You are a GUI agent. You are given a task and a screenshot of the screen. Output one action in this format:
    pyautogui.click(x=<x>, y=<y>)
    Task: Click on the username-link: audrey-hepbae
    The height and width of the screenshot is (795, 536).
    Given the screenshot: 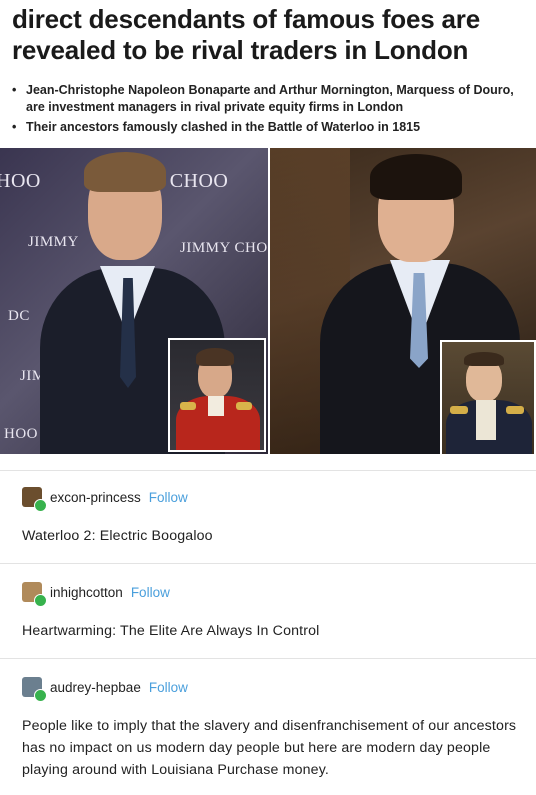 What is the action you would take?
    pyautogui.click(x=95, y=687)
    